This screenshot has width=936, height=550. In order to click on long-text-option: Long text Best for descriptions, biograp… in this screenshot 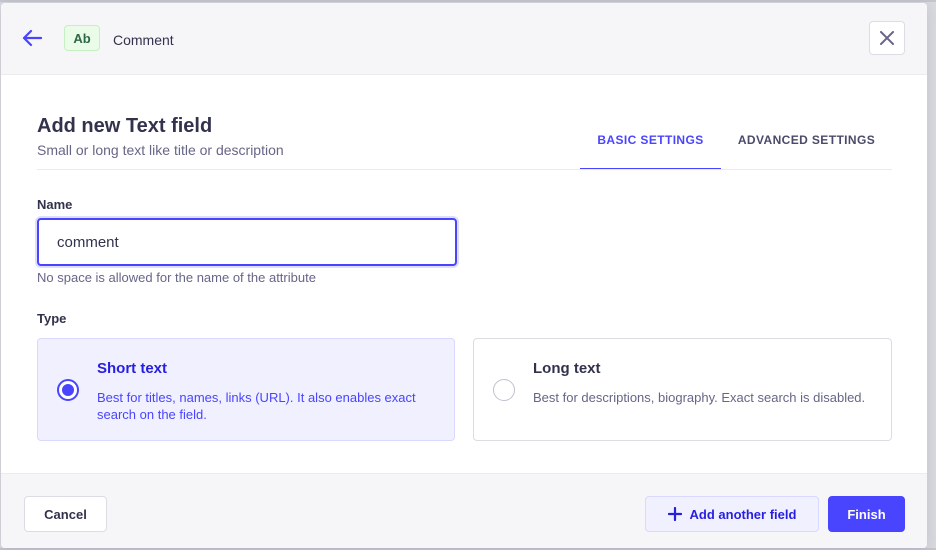, I will do `click(682, 389)`.